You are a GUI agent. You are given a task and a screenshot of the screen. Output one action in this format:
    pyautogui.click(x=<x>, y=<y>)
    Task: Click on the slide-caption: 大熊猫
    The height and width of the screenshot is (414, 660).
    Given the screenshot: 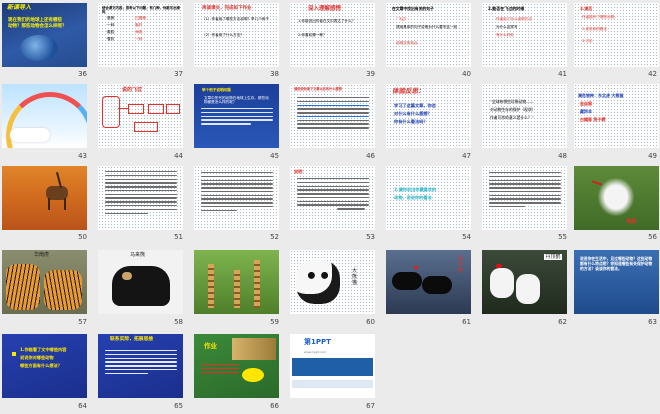 What is the action you would take?
    pyautogui.click(x=355, y=277)
    